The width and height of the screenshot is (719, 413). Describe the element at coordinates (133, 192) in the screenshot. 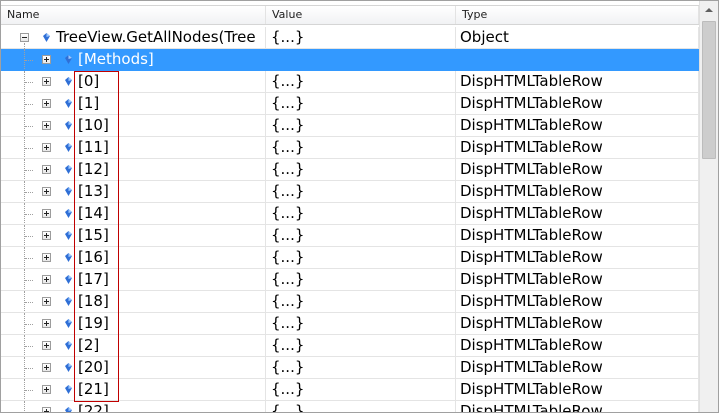

I see `name-cell: [13]` at that location.